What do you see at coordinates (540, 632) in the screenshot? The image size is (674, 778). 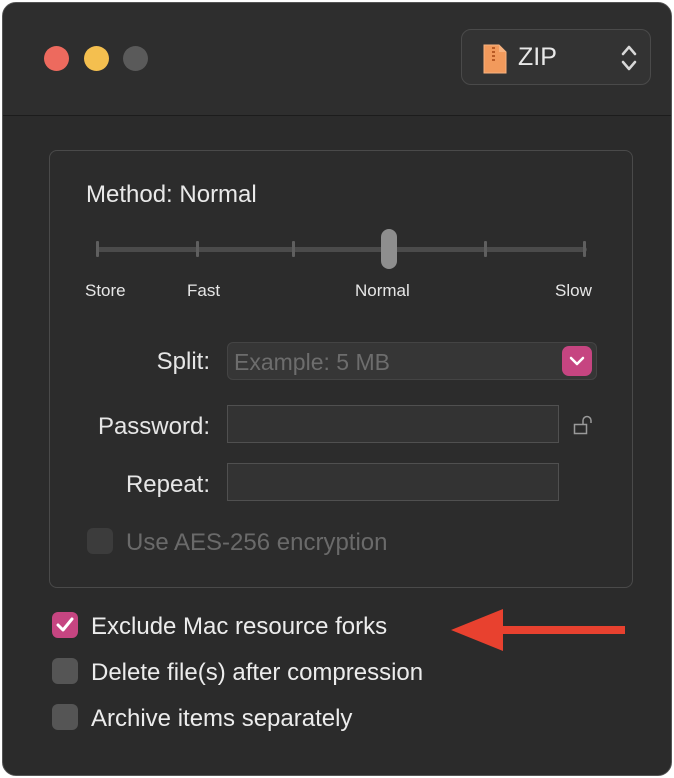 I see `annotation-arrow-icon` at bounding box center [540, 632].